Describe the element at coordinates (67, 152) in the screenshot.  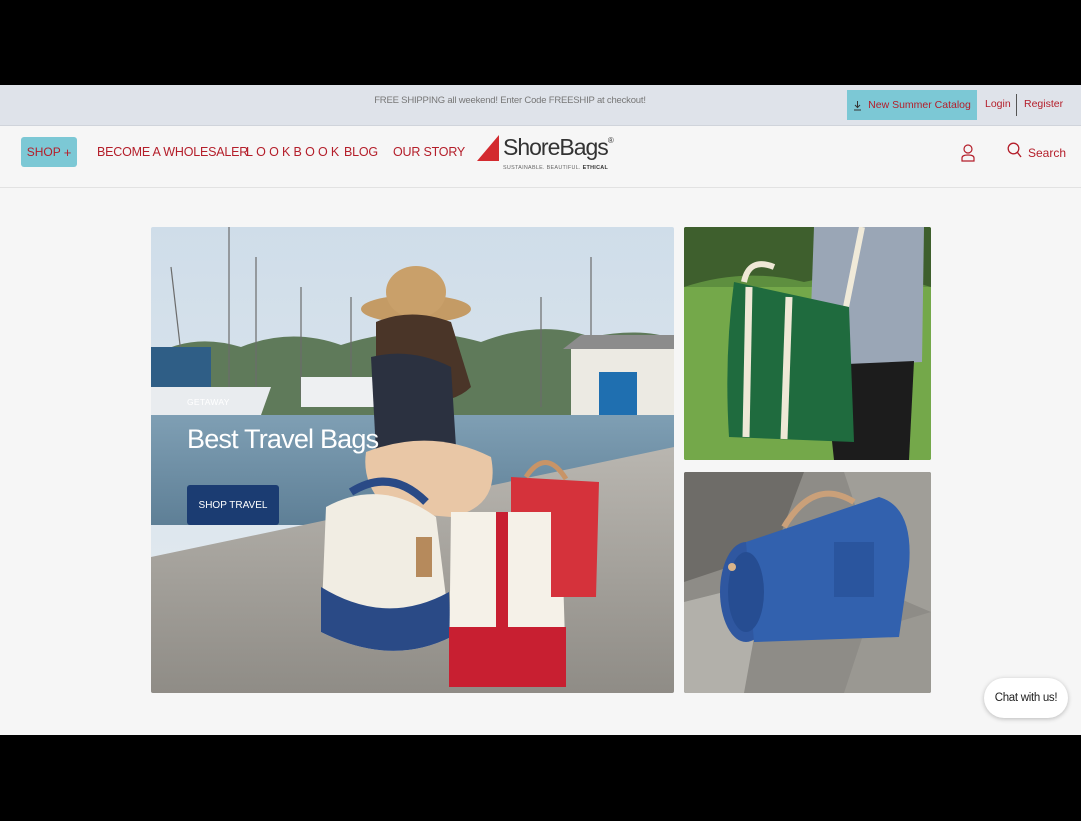
I see `plus-icon: +` at that location.